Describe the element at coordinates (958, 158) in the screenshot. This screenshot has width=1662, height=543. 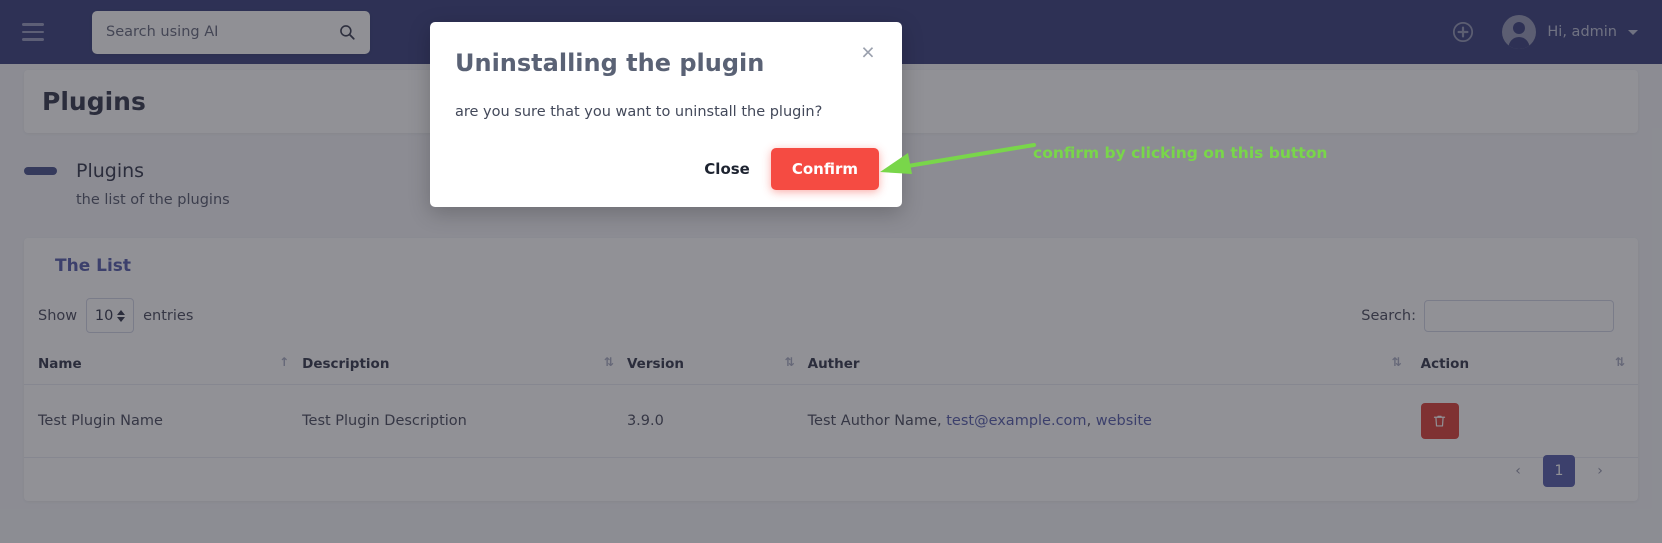
I see `arrow-left-icon` at that location.